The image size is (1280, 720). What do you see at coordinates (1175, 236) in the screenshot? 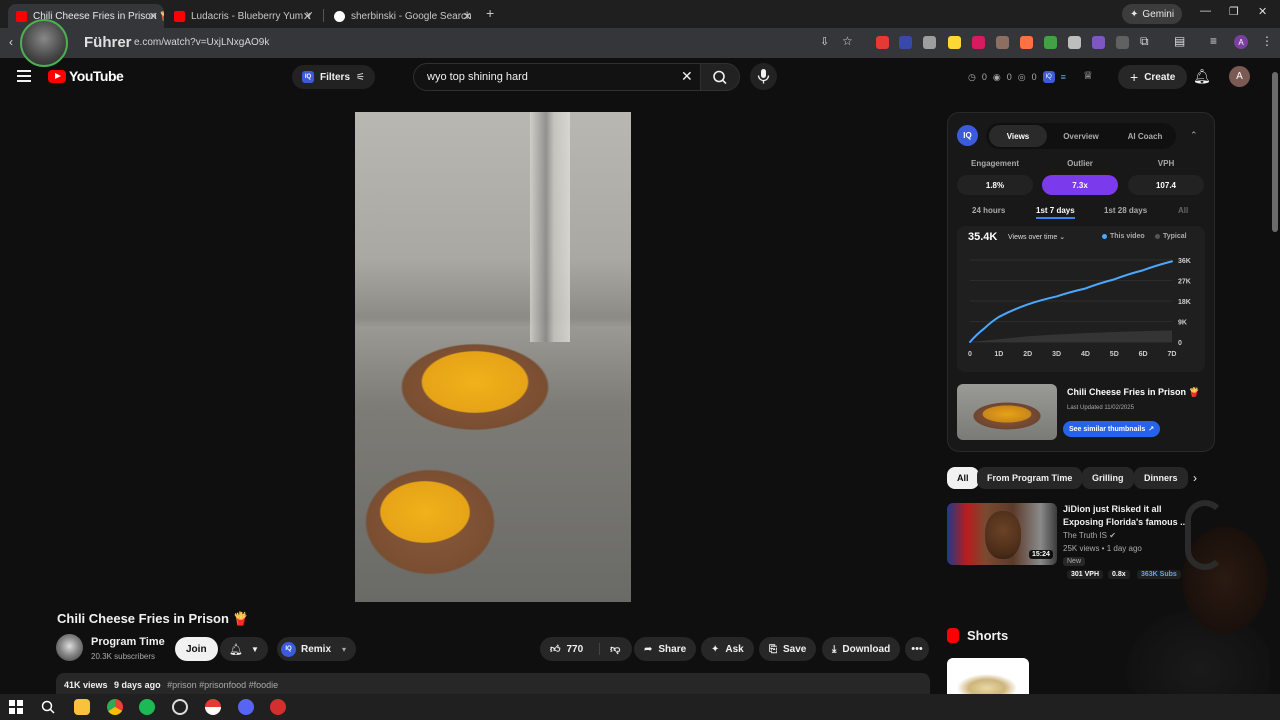
I see `legend-label: Typical` at bounding box center [1175, 236].